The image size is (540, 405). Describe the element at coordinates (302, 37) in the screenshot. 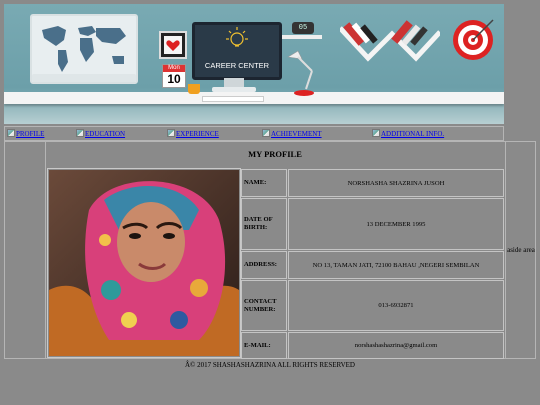

I see `clock-shelf` at that location.